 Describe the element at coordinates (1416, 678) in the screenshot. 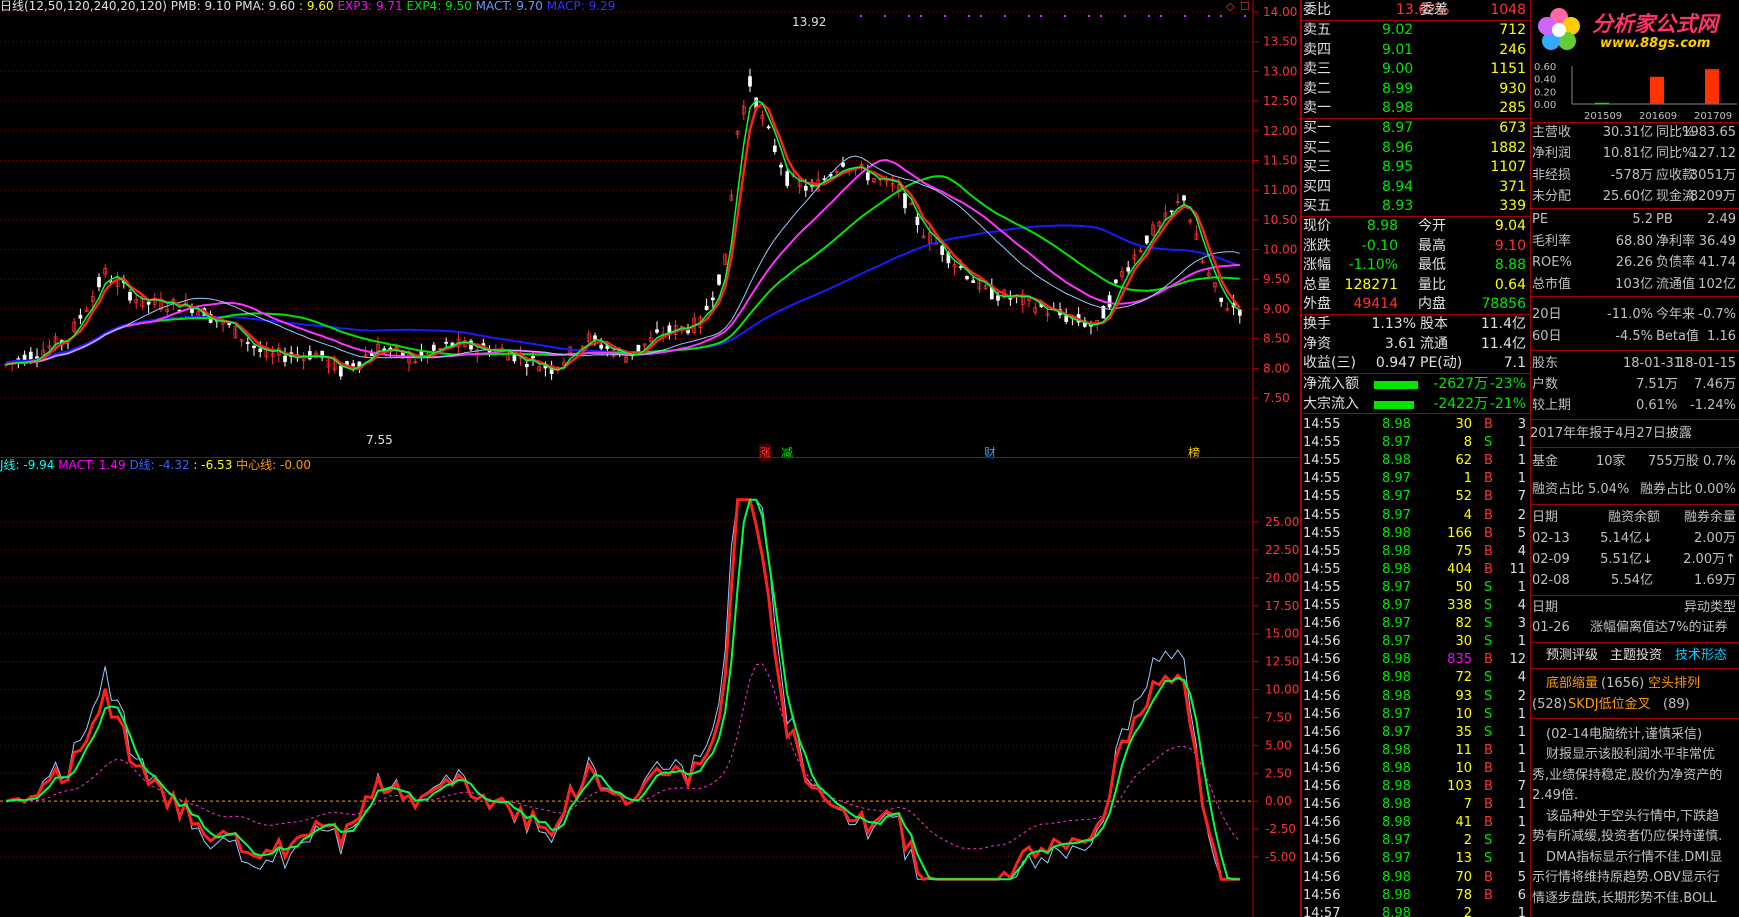

I see `tick-row: 14:56 8.98 72 S 4` at that location.